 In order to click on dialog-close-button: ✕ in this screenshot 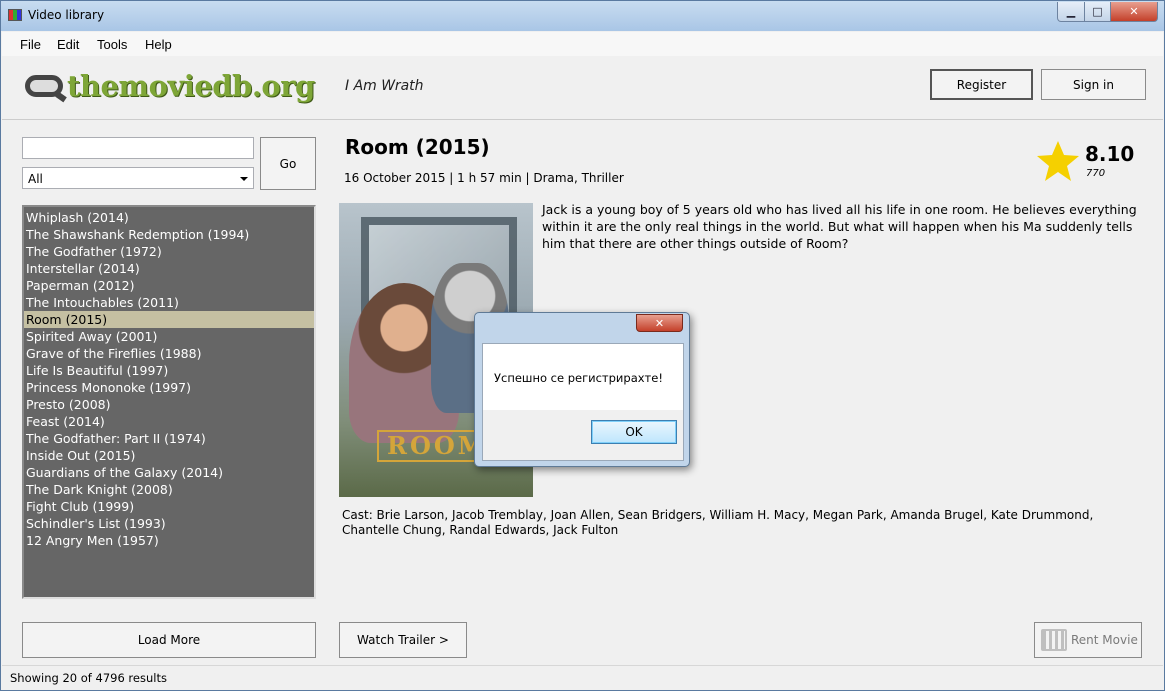, I will do `click(659, 323)`.